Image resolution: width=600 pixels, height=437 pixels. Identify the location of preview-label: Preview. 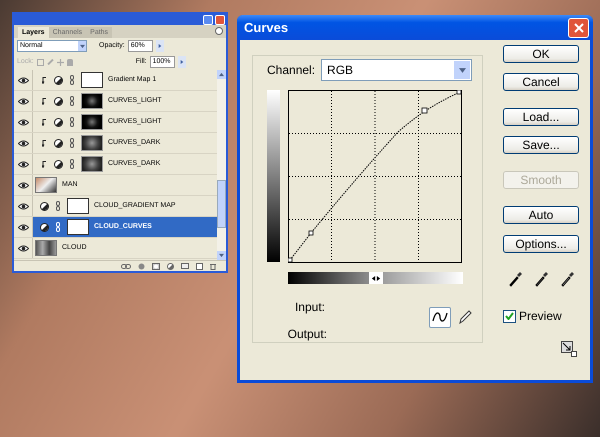
(540, 316).